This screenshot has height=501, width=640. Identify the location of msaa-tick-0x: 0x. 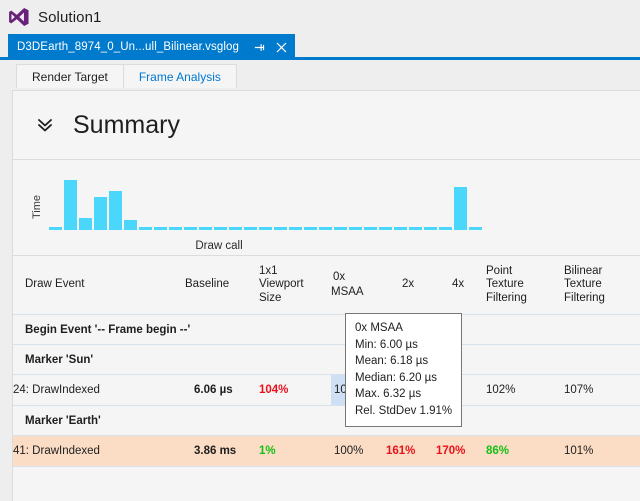
(339, 277).